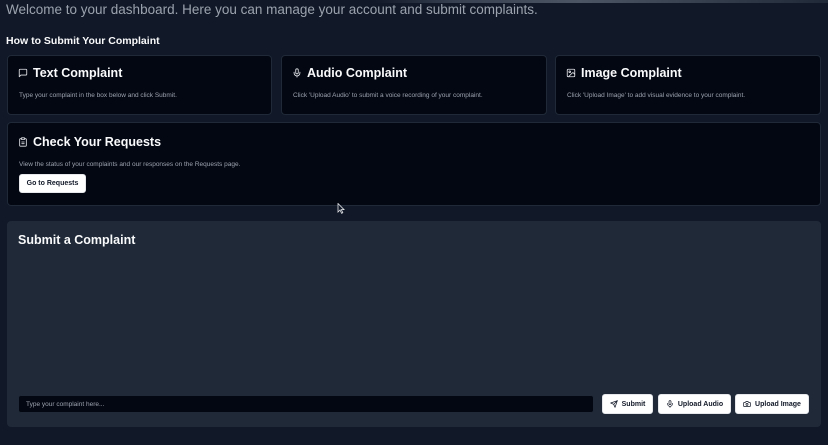 The height and width of the screenshot is (445, 828). Describe the element at coordinates (633, 404) in the screenshot. I see `submit-label: Submit` at that location.